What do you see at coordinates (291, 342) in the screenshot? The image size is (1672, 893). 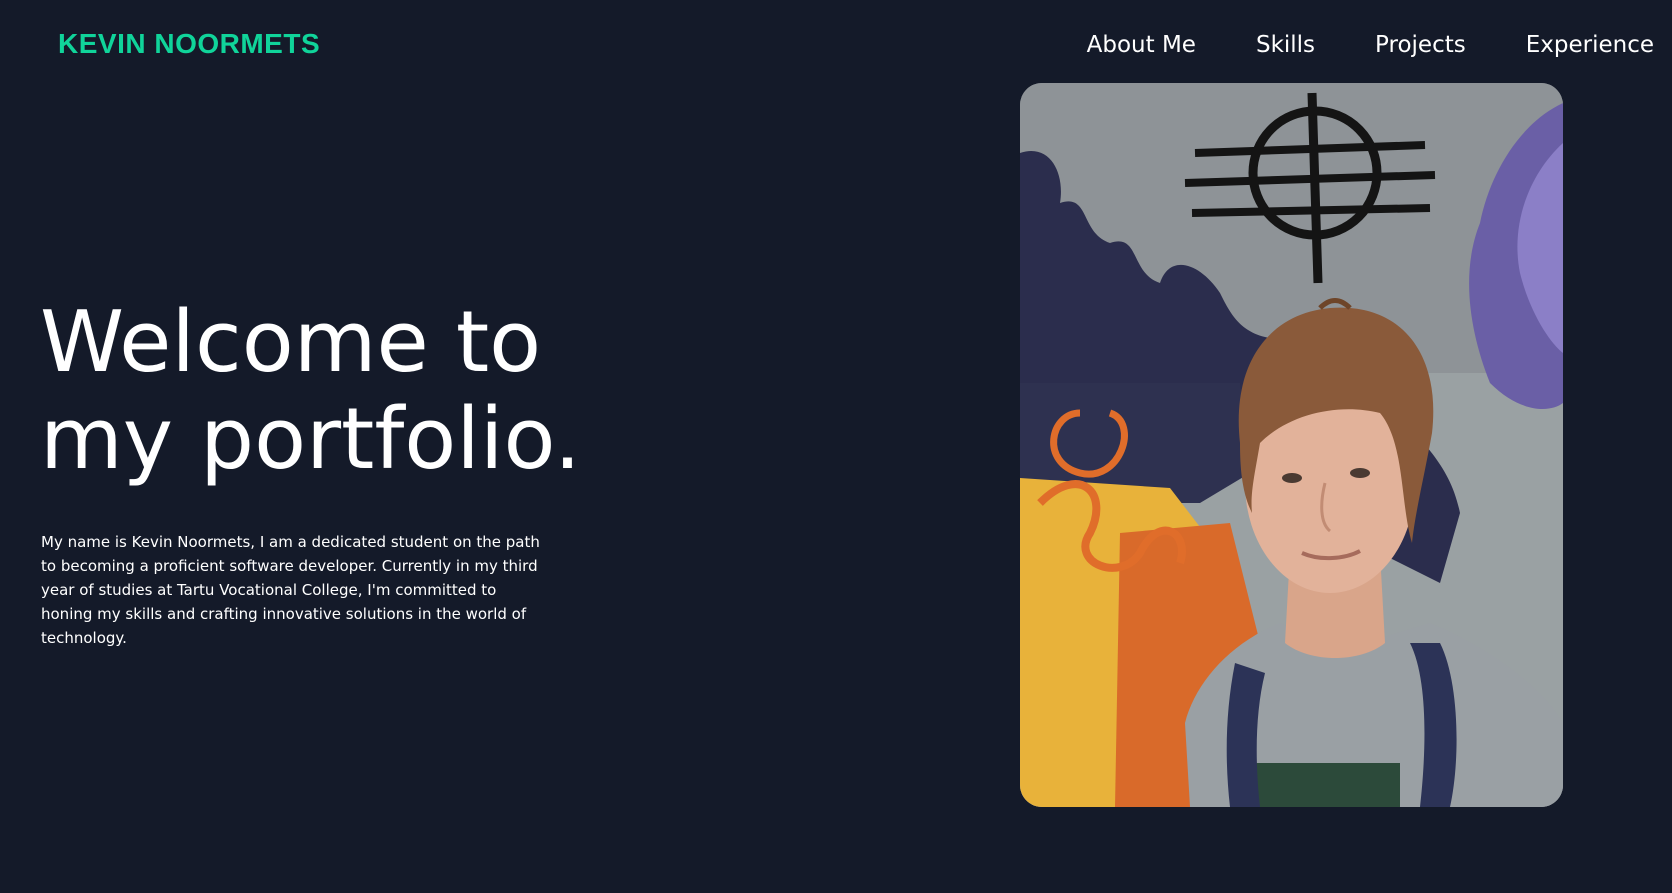 I see `hero-title-line-1: Welcome to` at bounding box center [291, 342].